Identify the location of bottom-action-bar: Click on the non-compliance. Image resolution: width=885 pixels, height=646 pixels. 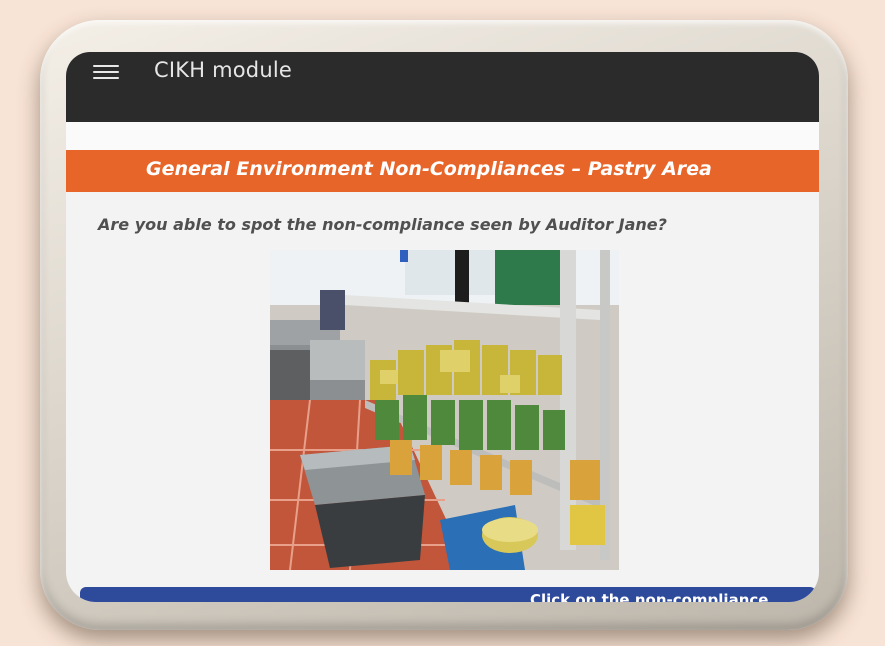
(448, 594).